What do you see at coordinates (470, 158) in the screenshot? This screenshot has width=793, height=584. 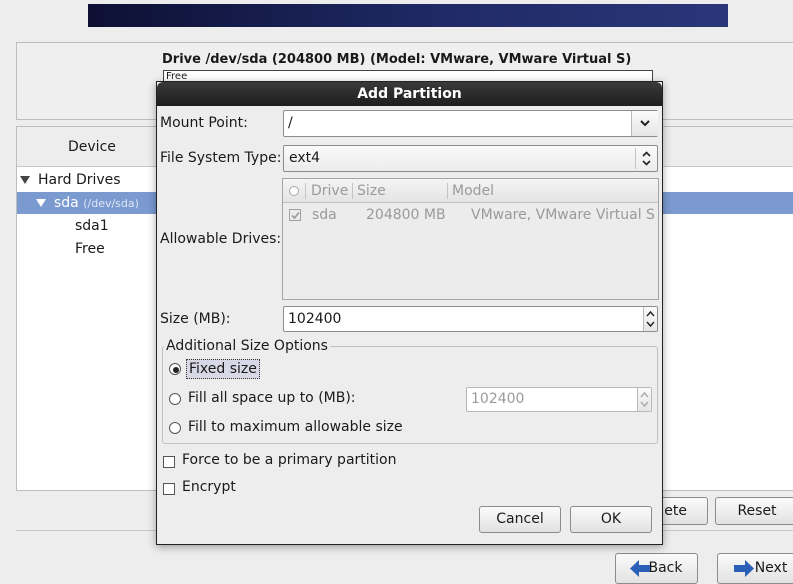 I see `fs-type-select: ext4` at bounding box center [470, 158].